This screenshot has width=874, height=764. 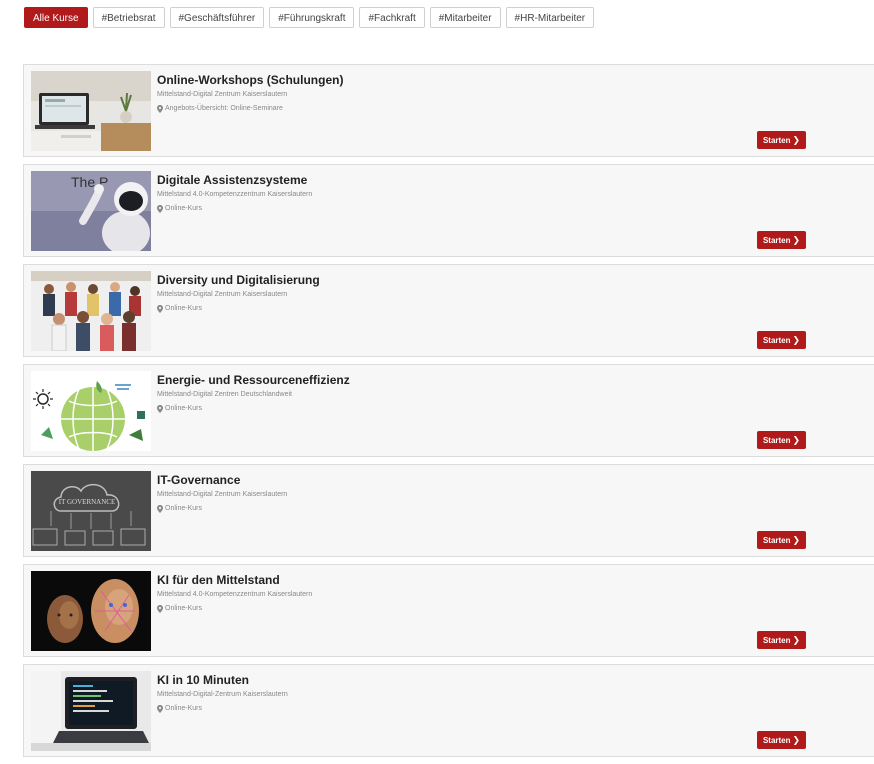 I want to click on course-title: KI in 10 Minuten, so click(x=222, y=680).